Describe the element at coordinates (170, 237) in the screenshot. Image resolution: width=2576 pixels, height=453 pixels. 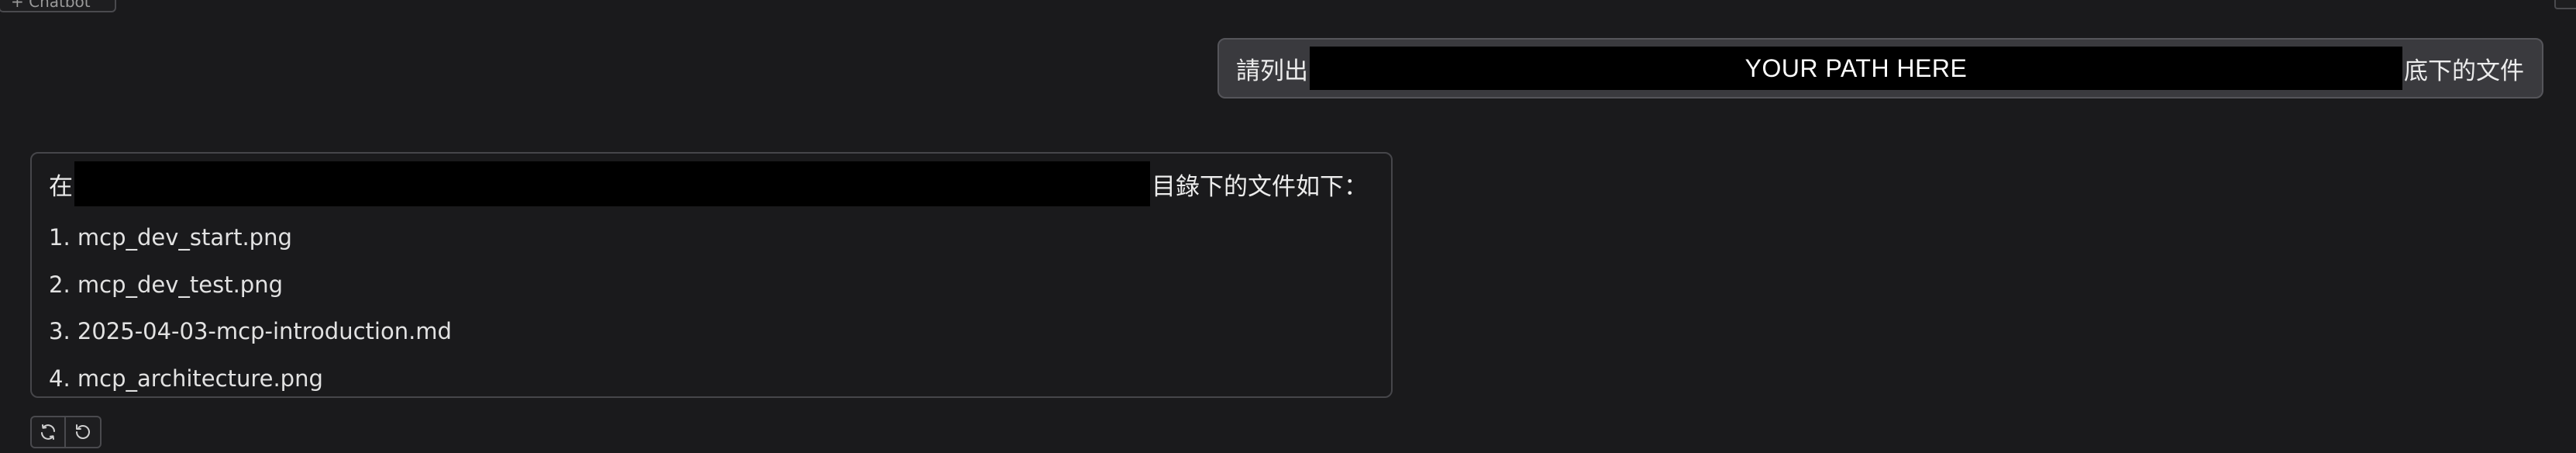
I see `file-list-item: 1. mcp_dev_start.png` at that location.